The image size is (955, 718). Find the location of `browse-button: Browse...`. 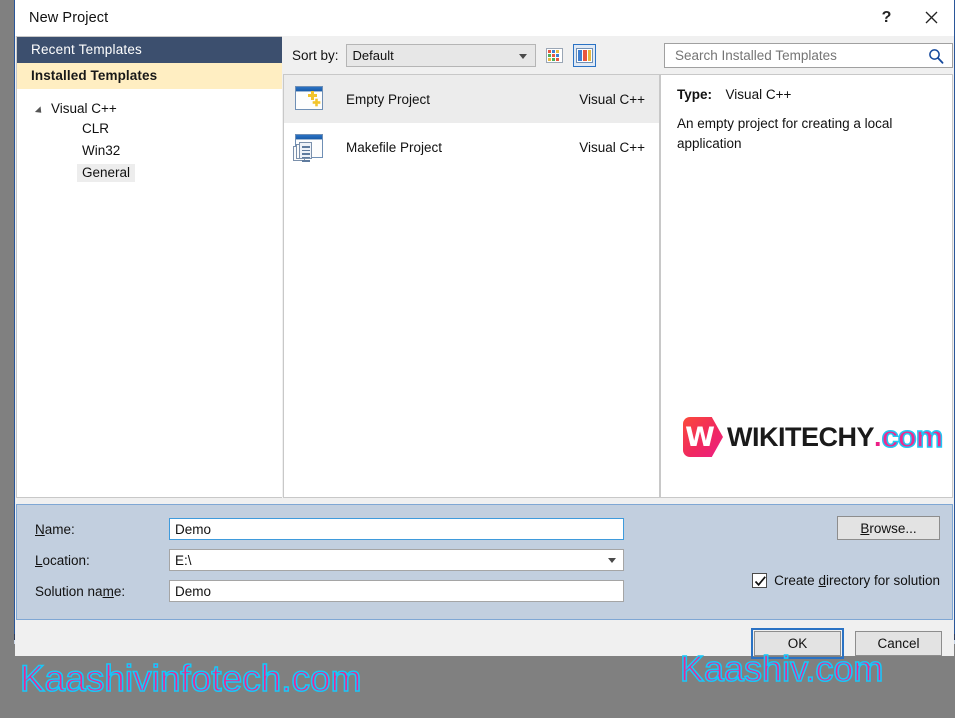

browse-button: Browse... is located at coordinates (888, 528).